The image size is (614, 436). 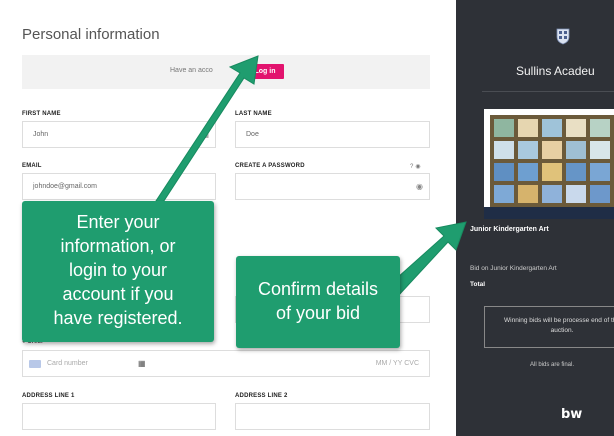 I want to click on bid-line: Bid on Junior Kindergarten Art, so click(x=513, y=268).